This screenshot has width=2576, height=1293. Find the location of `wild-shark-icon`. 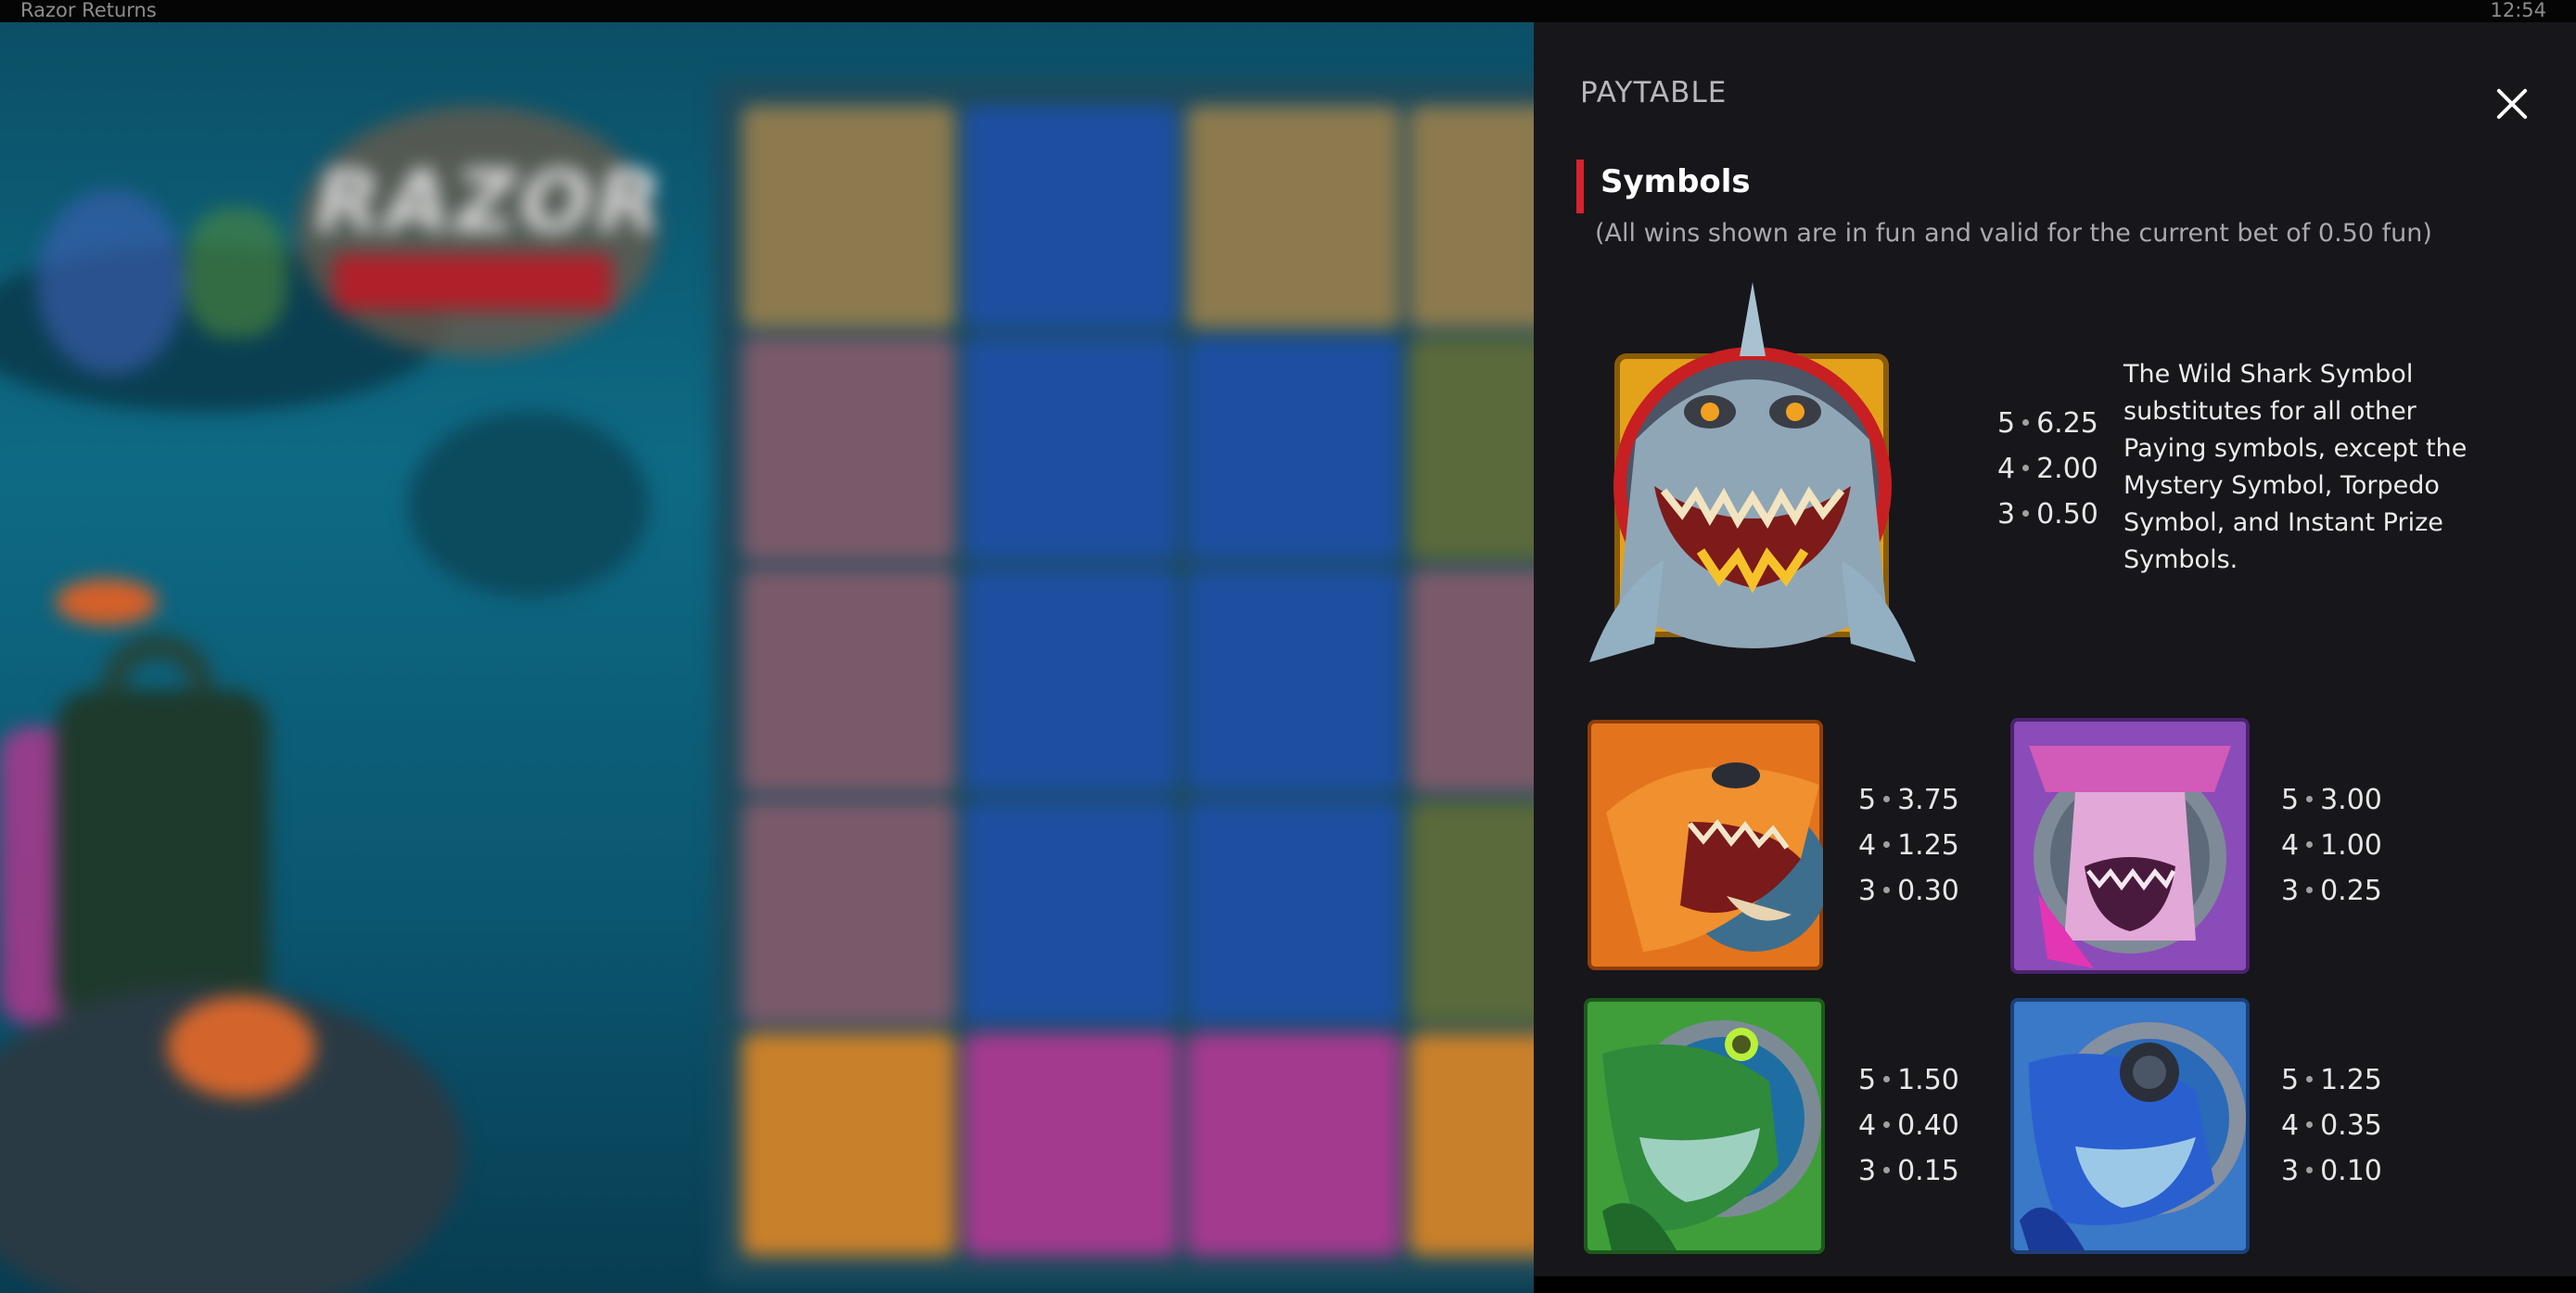

wild-shark-icon is located at coordinates (1753, 472).